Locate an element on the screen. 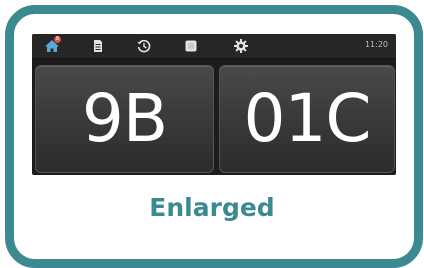 Image resolution: width=424 pixels, height=268 pixels. display-value-left: 9B is located at coordinates (124, 118).